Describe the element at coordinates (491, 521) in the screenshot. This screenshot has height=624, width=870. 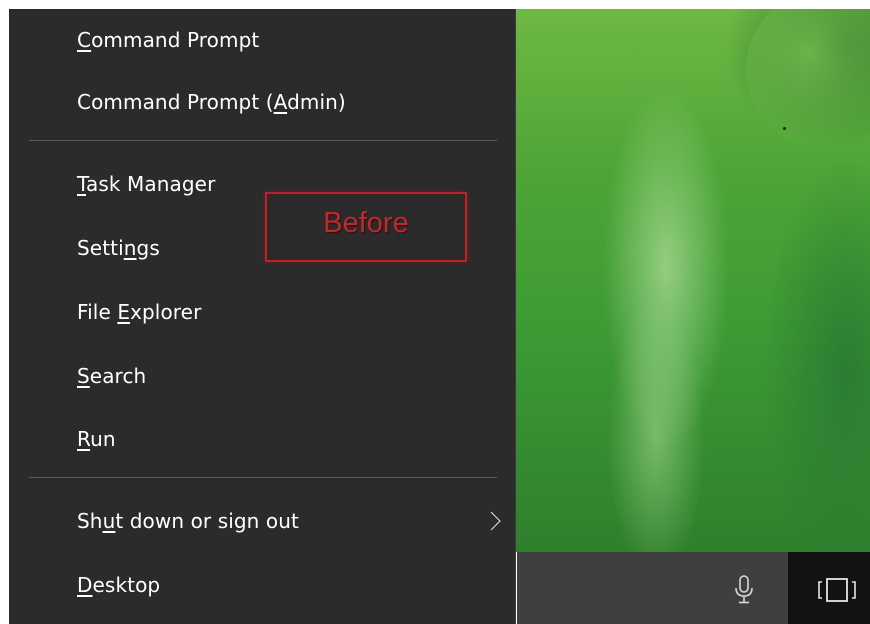
I see `chevron-right-icon` at that location.